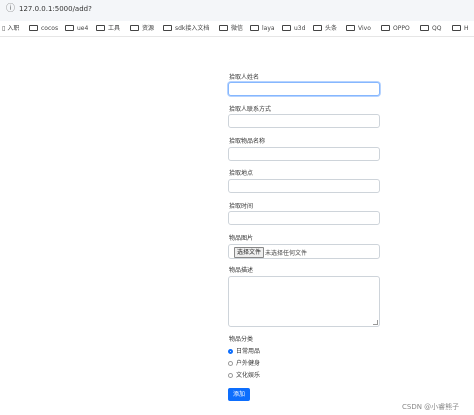 The height and width of the screenshot is (415, 474). Describe the element at coordinates (76, 29) in the screenshot. I see `bookmark-item: ue4` at that location.